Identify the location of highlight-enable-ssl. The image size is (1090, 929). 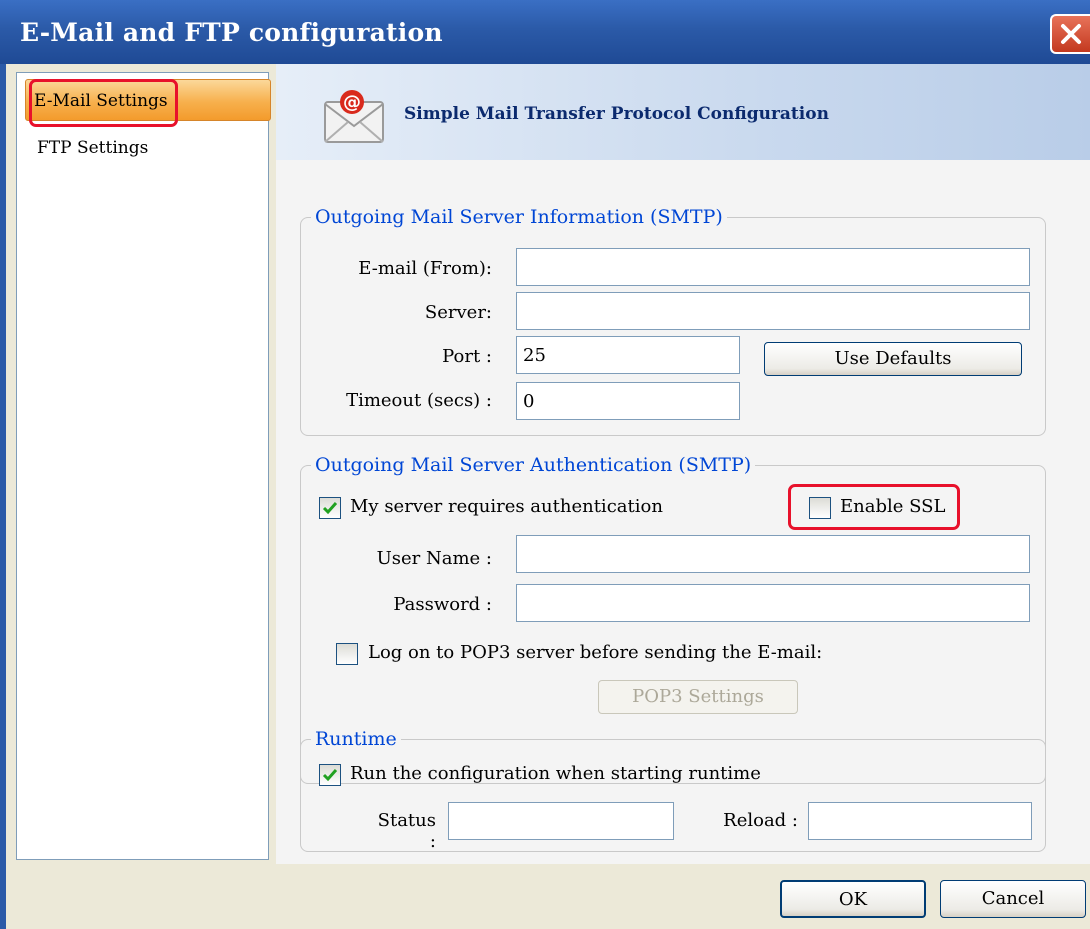
(874, 507).